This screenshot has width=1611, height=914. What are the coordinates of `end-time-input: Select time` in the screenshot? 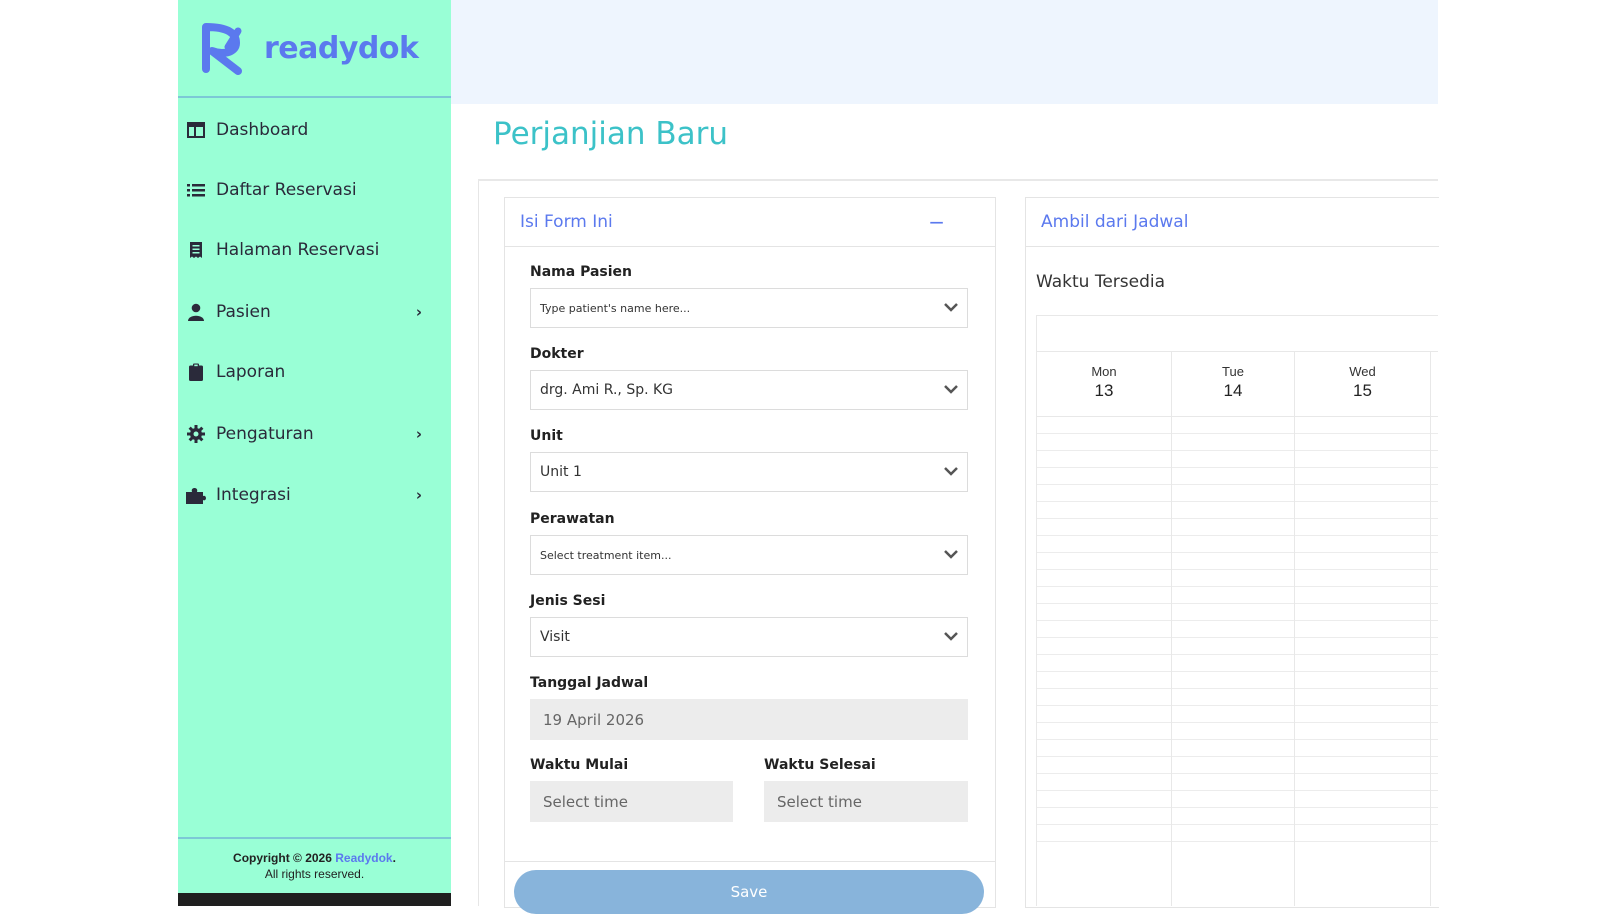 It's located at (866, 801).